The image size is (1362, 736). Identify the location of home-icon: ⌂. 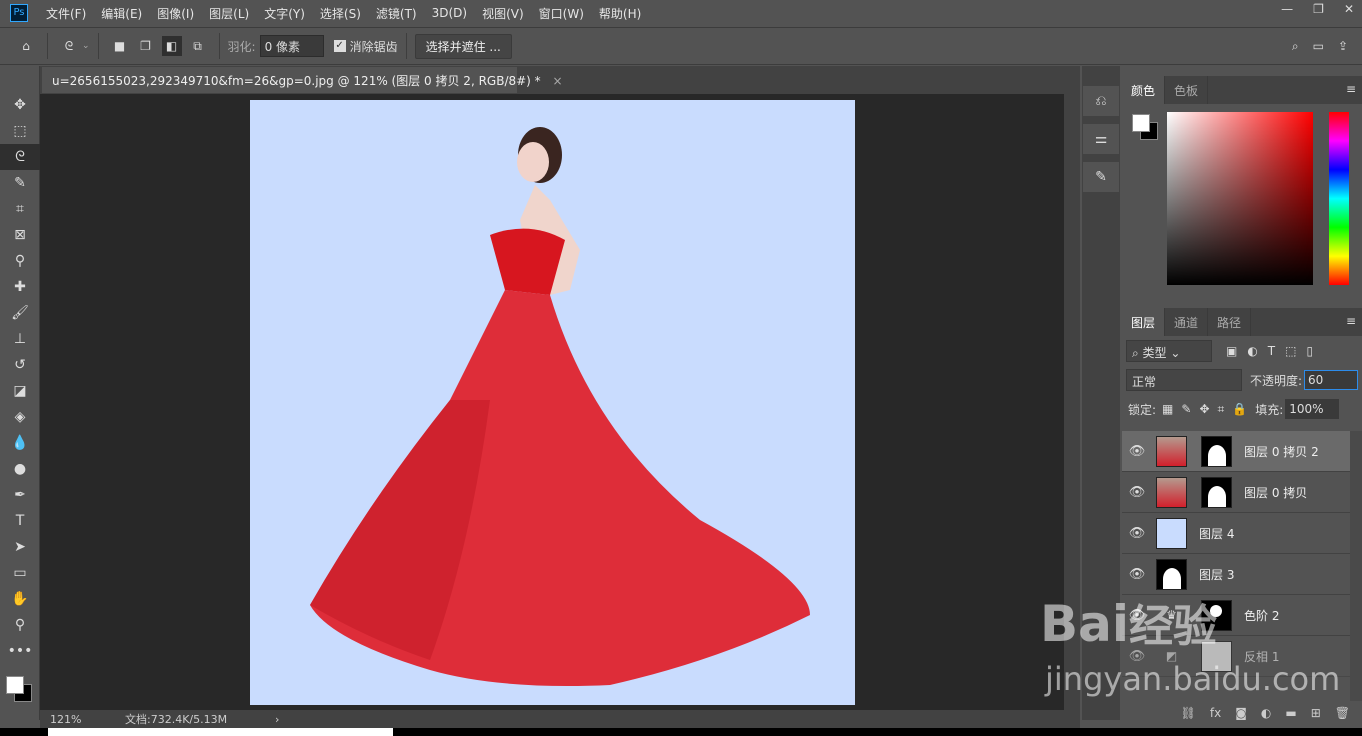
(26, 46).